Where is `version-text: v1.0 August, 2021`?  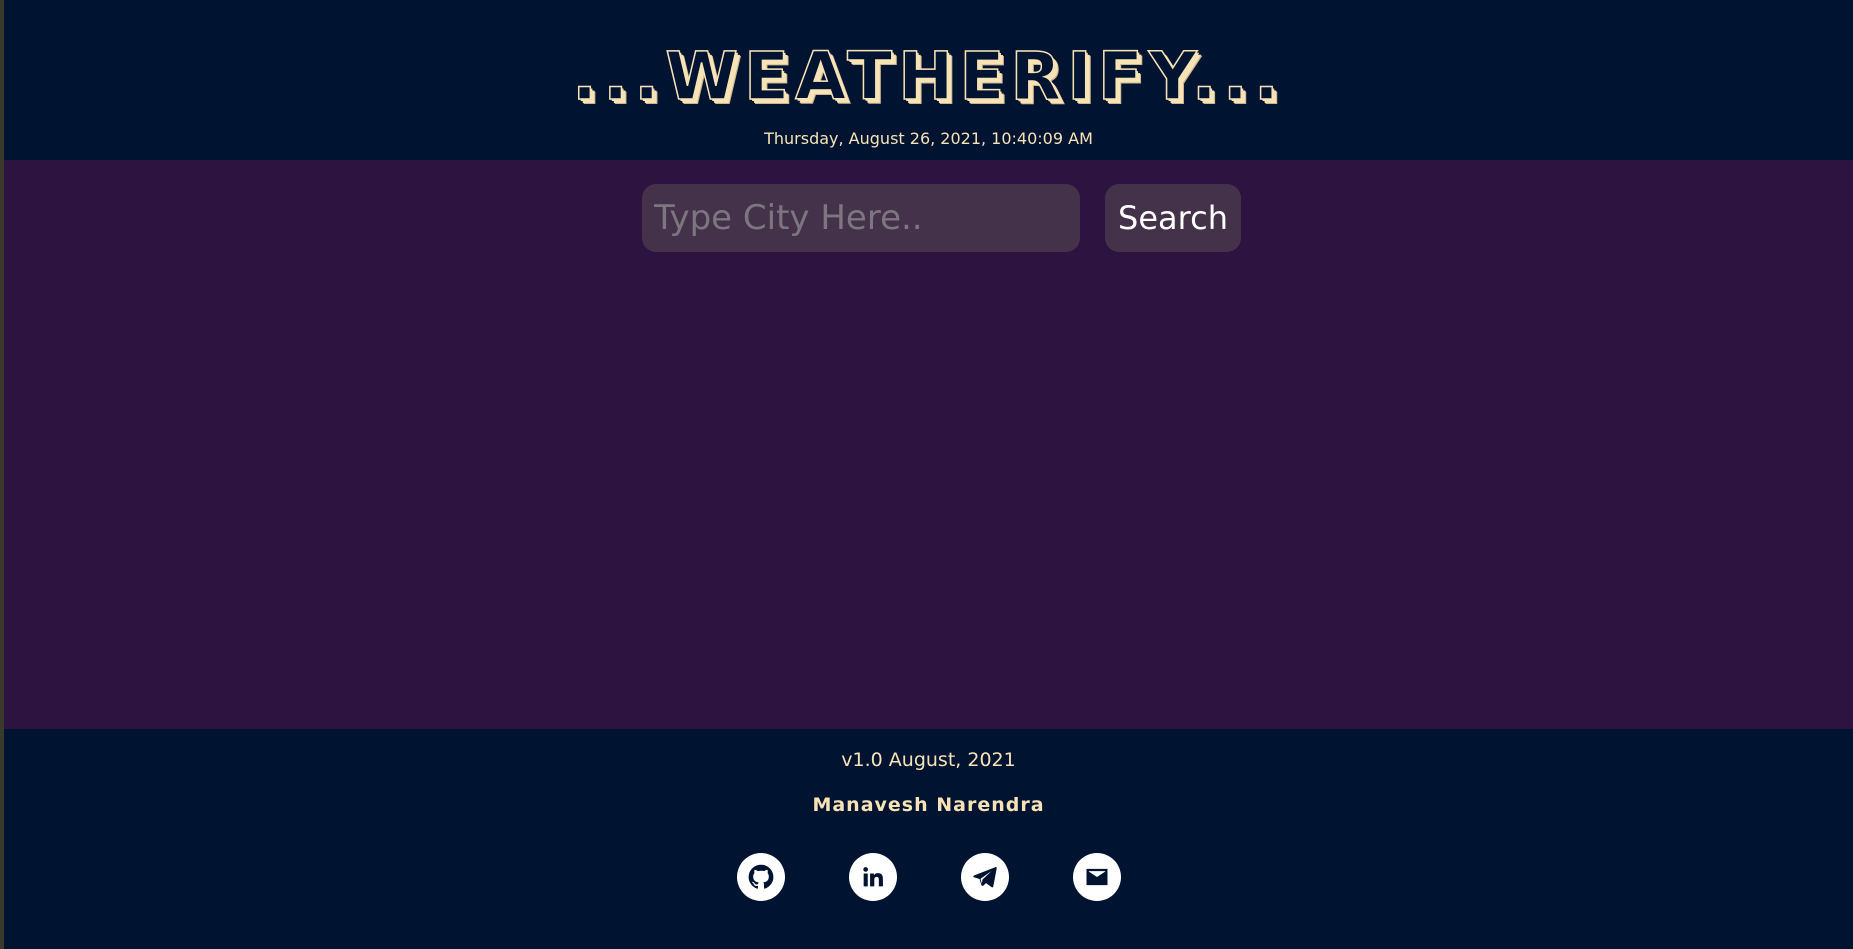 version-text: v1.0 August, 2021 is located at coordinates (928, 760).